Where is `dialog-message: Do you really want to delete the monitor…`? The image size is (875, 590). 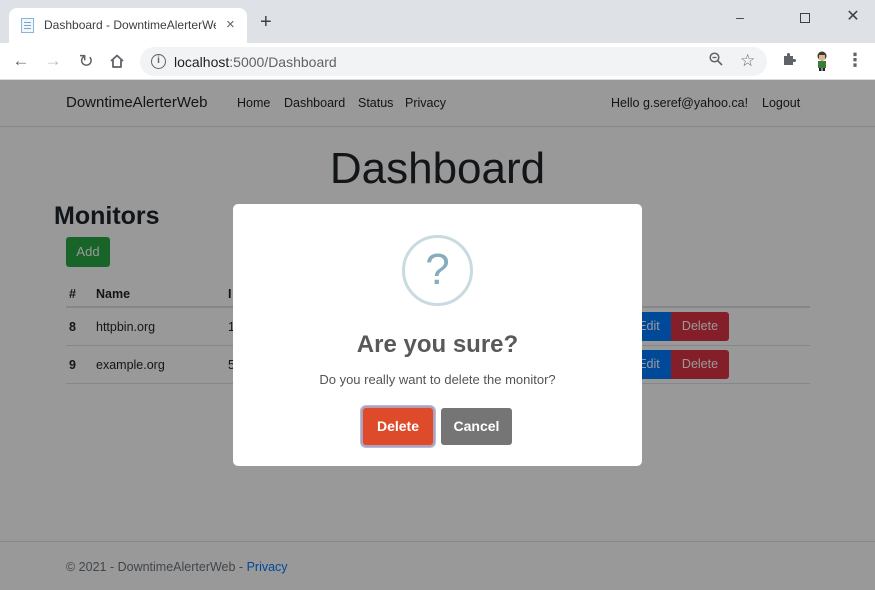 dialog-message: Do you really want to delete the monitor… is located at coordinates (437, 379).